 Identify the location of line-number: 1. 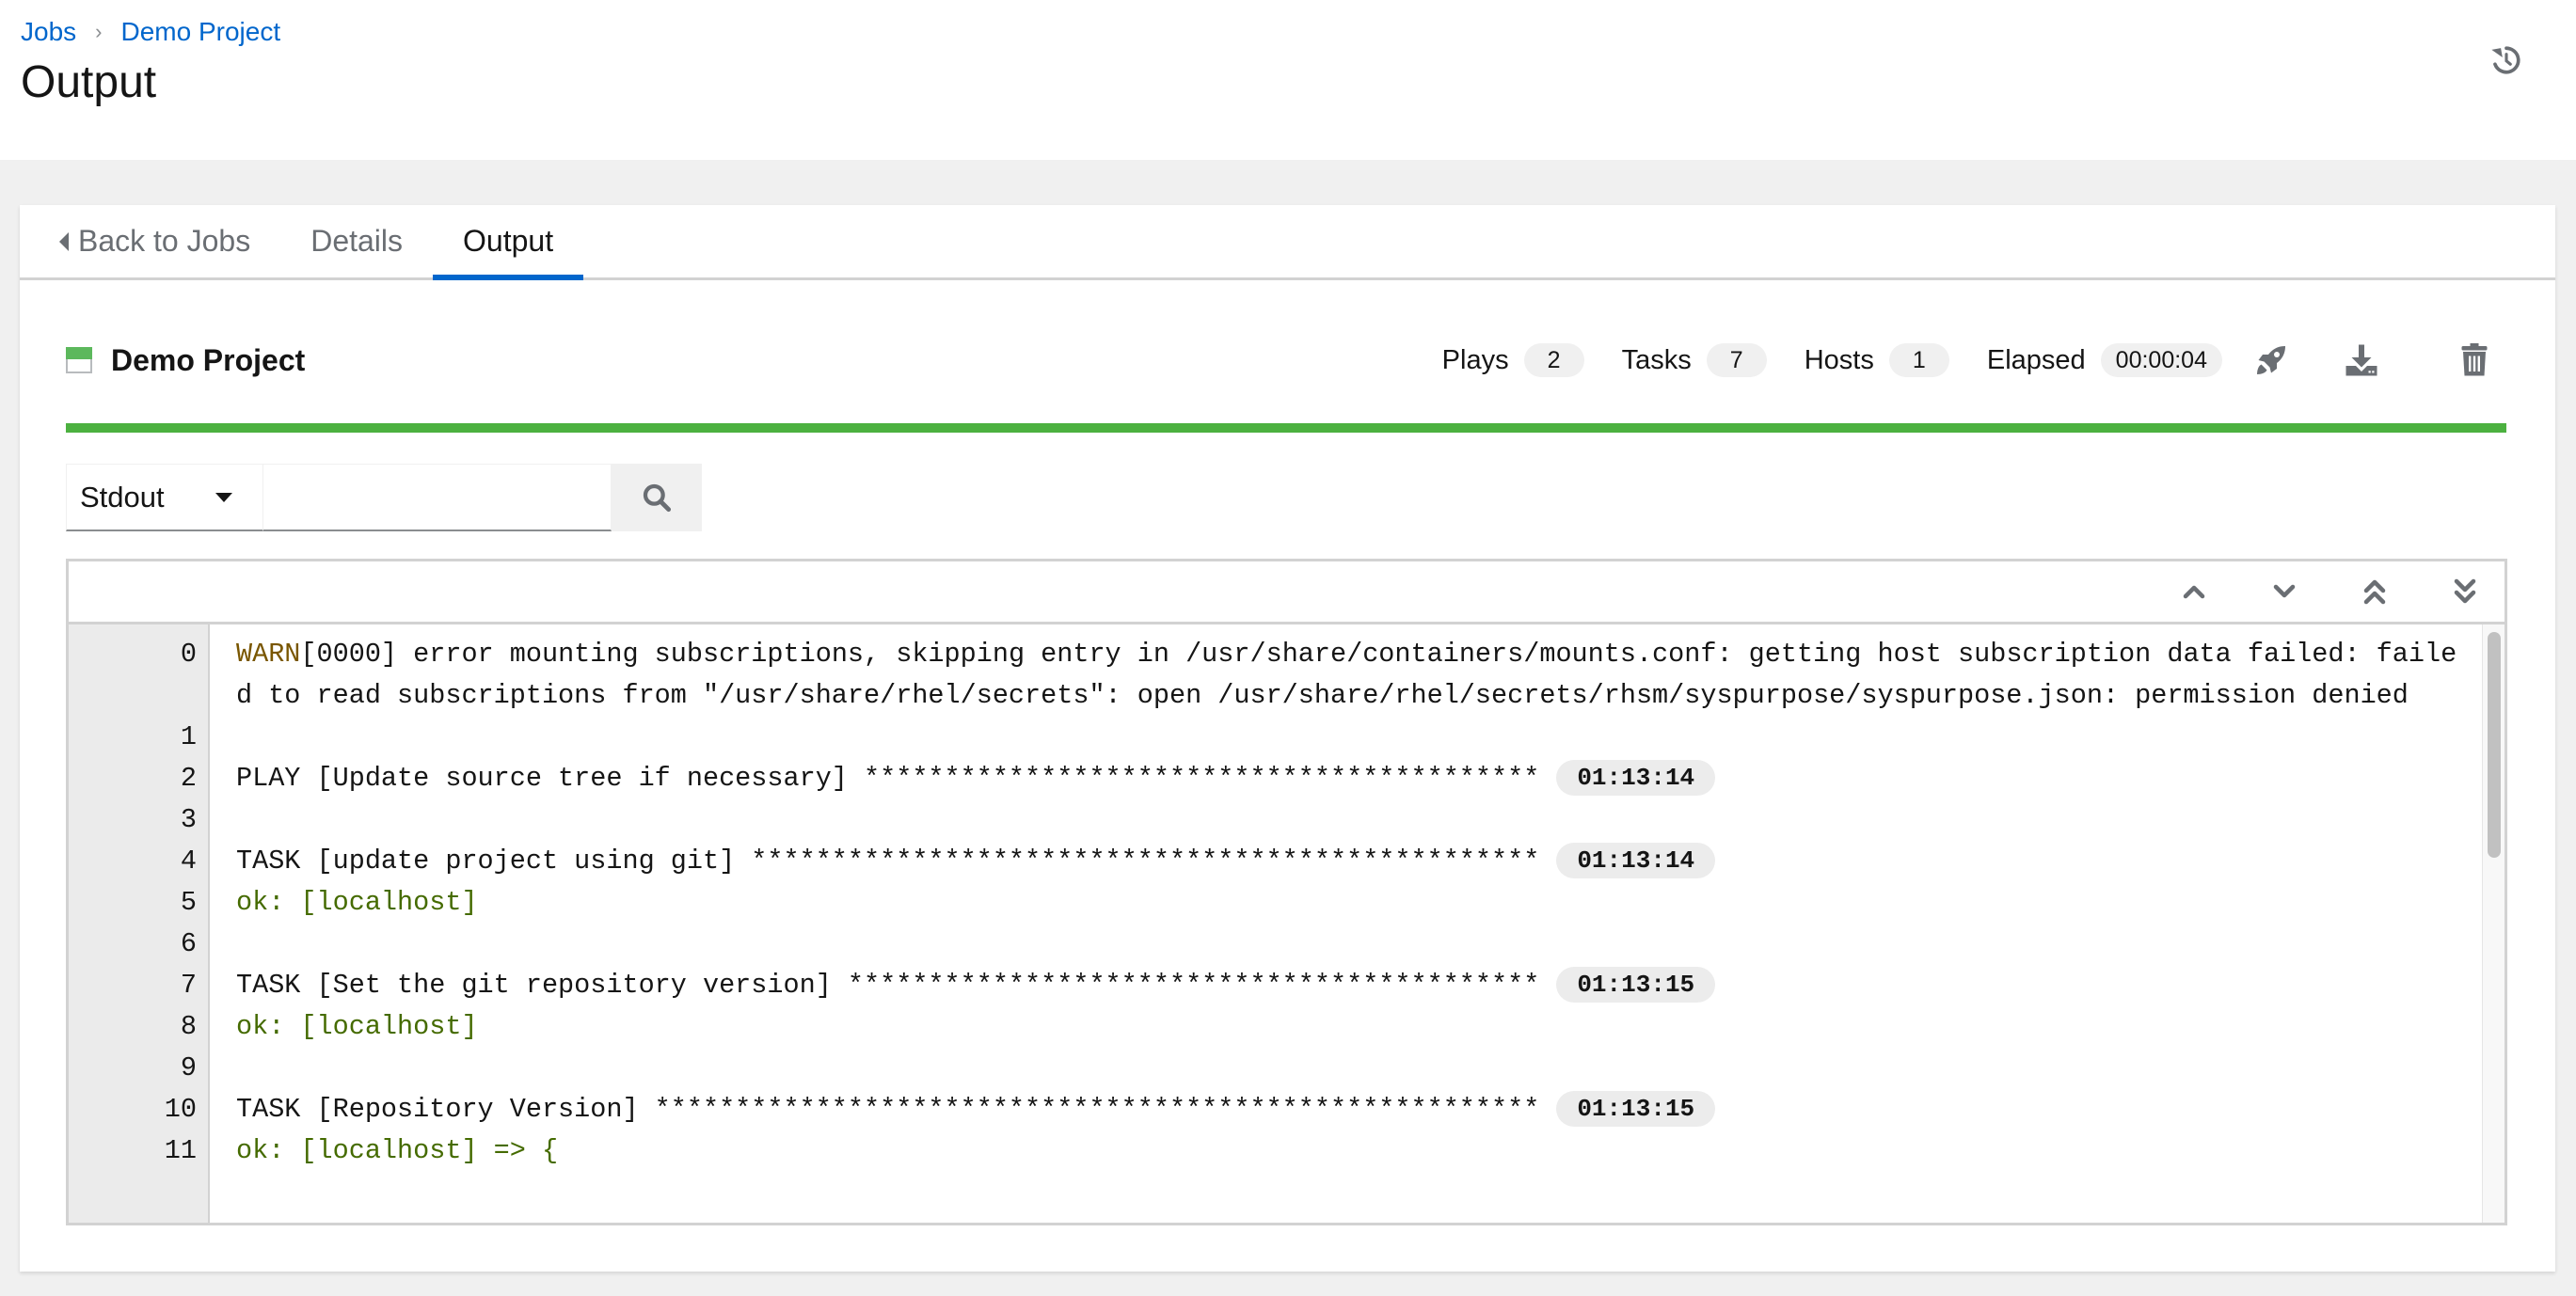
(188, 736).